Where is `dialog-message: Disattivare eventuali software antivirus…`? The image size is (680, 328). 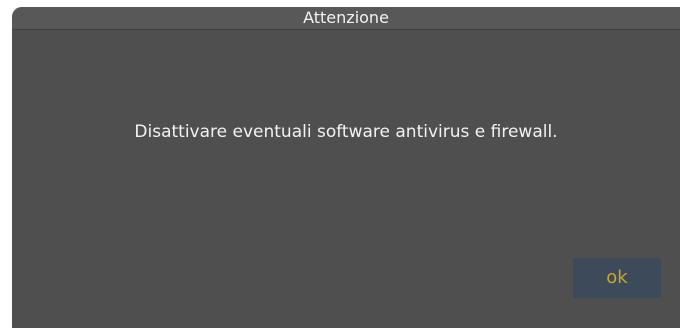 dialog-message: Disattivare eventuali software antivirus… is located at coordinates (346, 132).